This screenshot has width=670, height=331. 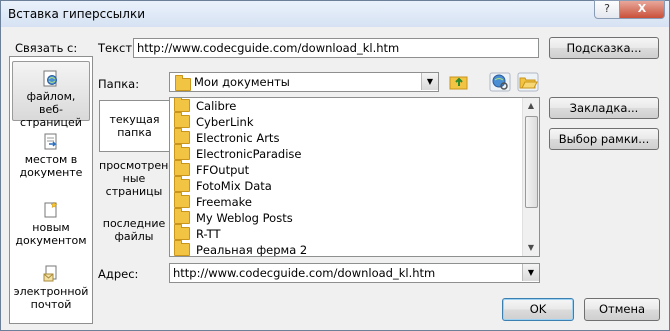 What do you see at coordinates (50, 273) in the screenshot?
I see `email-icon` at bounding box center [50, 273].